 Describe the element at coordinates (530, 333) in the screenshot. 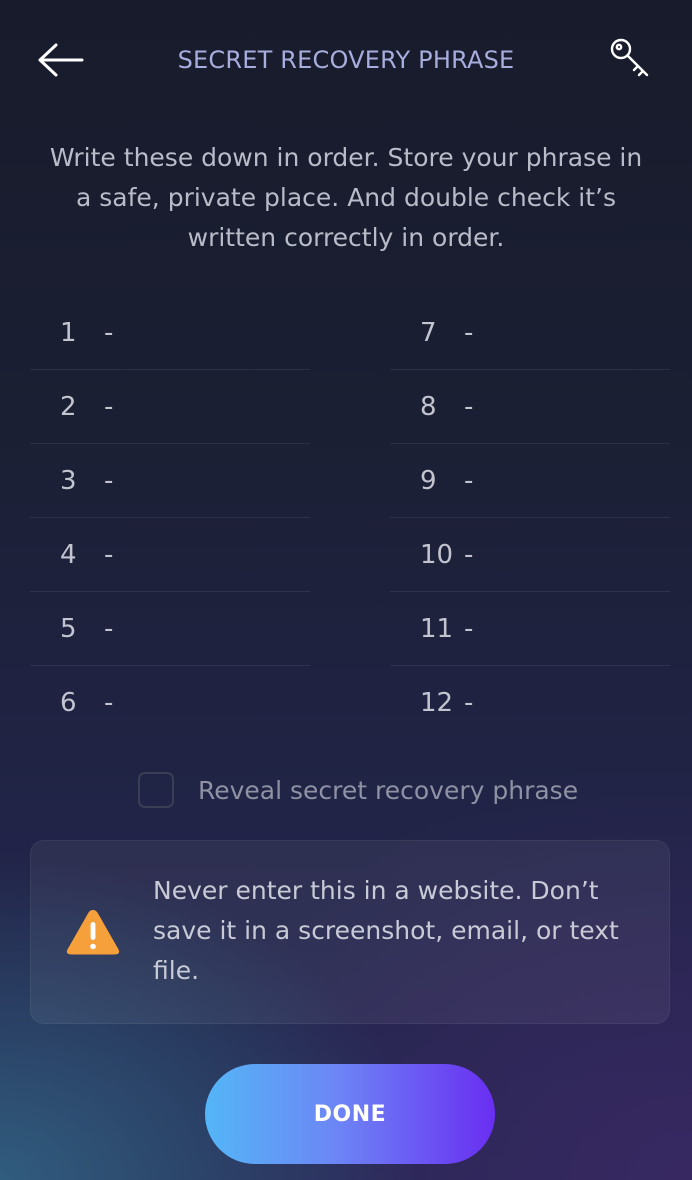

I see `phrase-word-7: 7 -` at that location.